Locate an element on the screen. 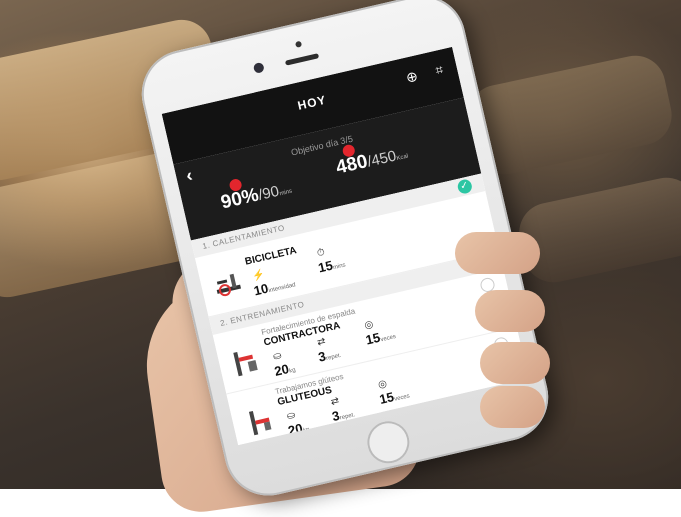 This screenshot has height=517, width=681. stopwatch-icon: ⏱ is located at coordinates (321, 253).